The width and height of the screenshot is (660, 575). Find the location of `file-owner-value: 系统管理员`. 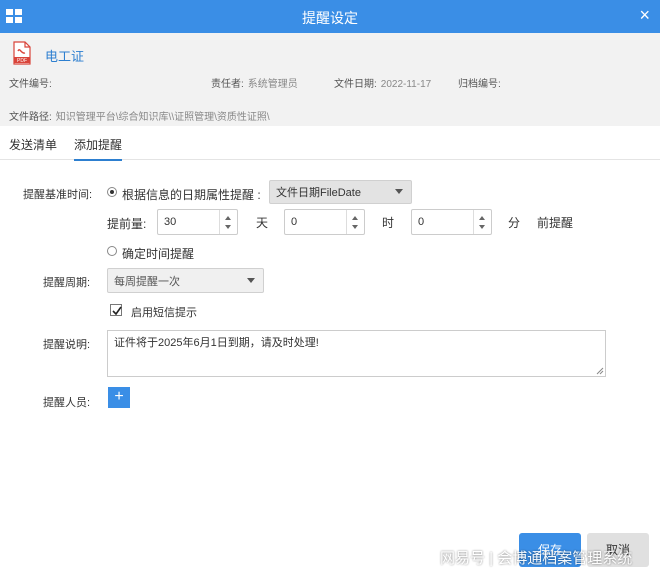

file-owner-value: 系统管理员 is located at coordinates (272, 84).